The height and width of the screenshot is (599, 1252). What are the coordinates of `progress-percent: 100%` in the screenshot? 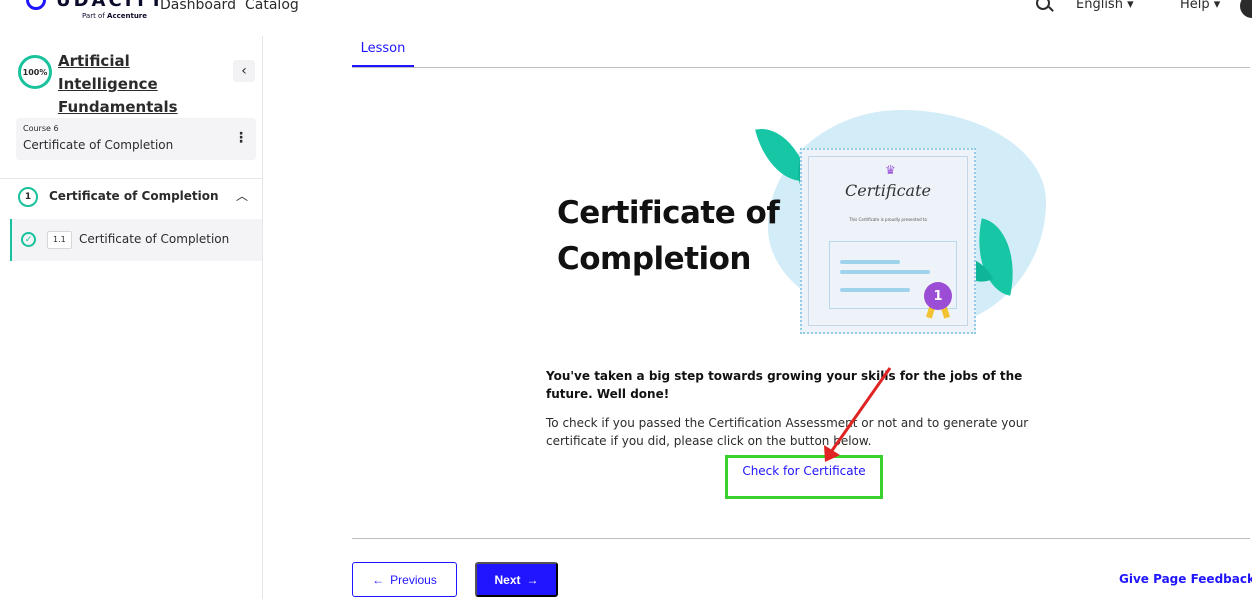 It's located at (35, 72).